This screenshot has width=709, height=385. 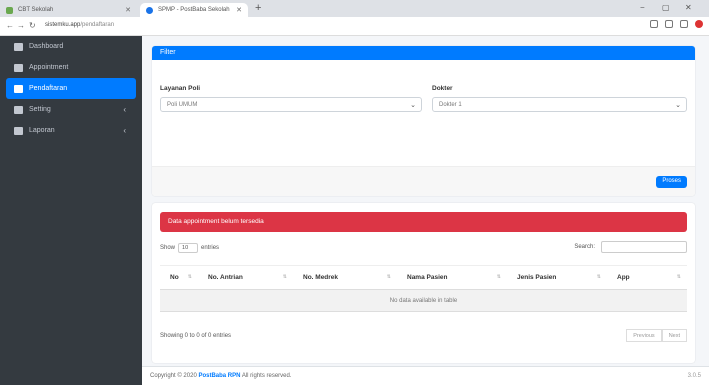 I want to click on column-header-antrian: No. Antrian ⇅, so click(x=245, y=277).